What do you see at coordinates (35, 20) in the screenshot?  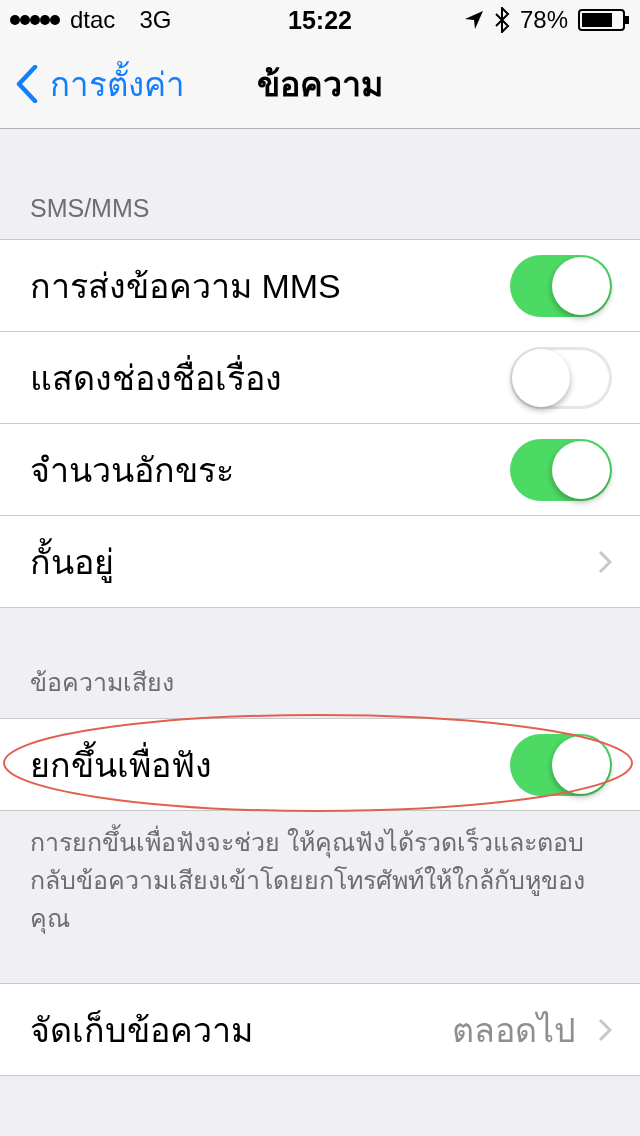 I see `signal-icon` at bounding box center [35, 20].